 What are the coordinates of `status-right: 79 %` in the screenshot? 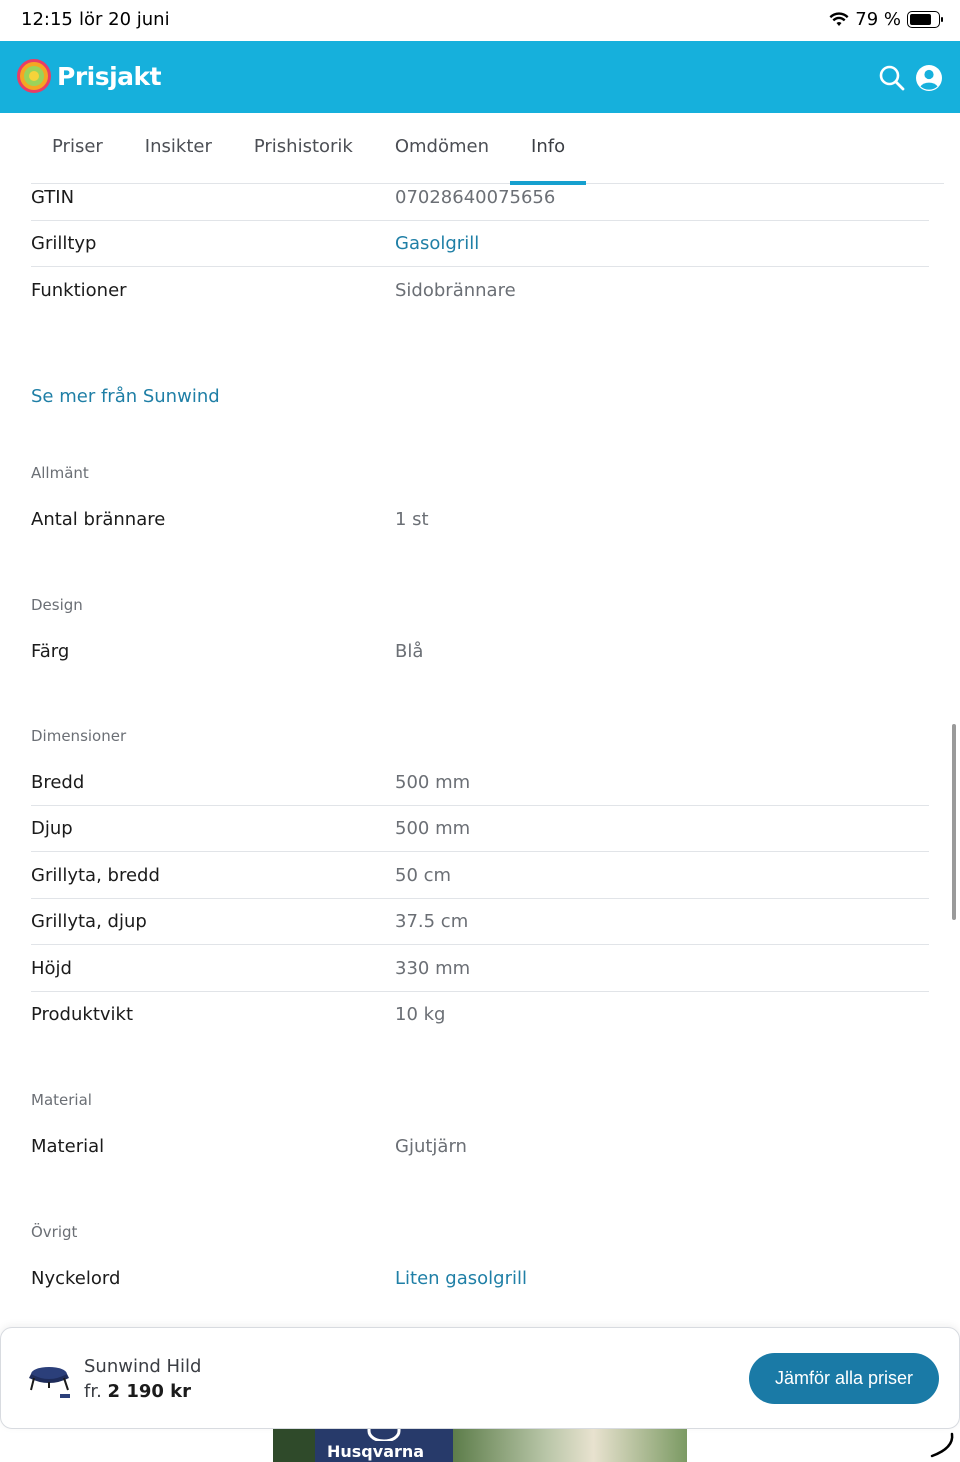 It's located at (886, 19).